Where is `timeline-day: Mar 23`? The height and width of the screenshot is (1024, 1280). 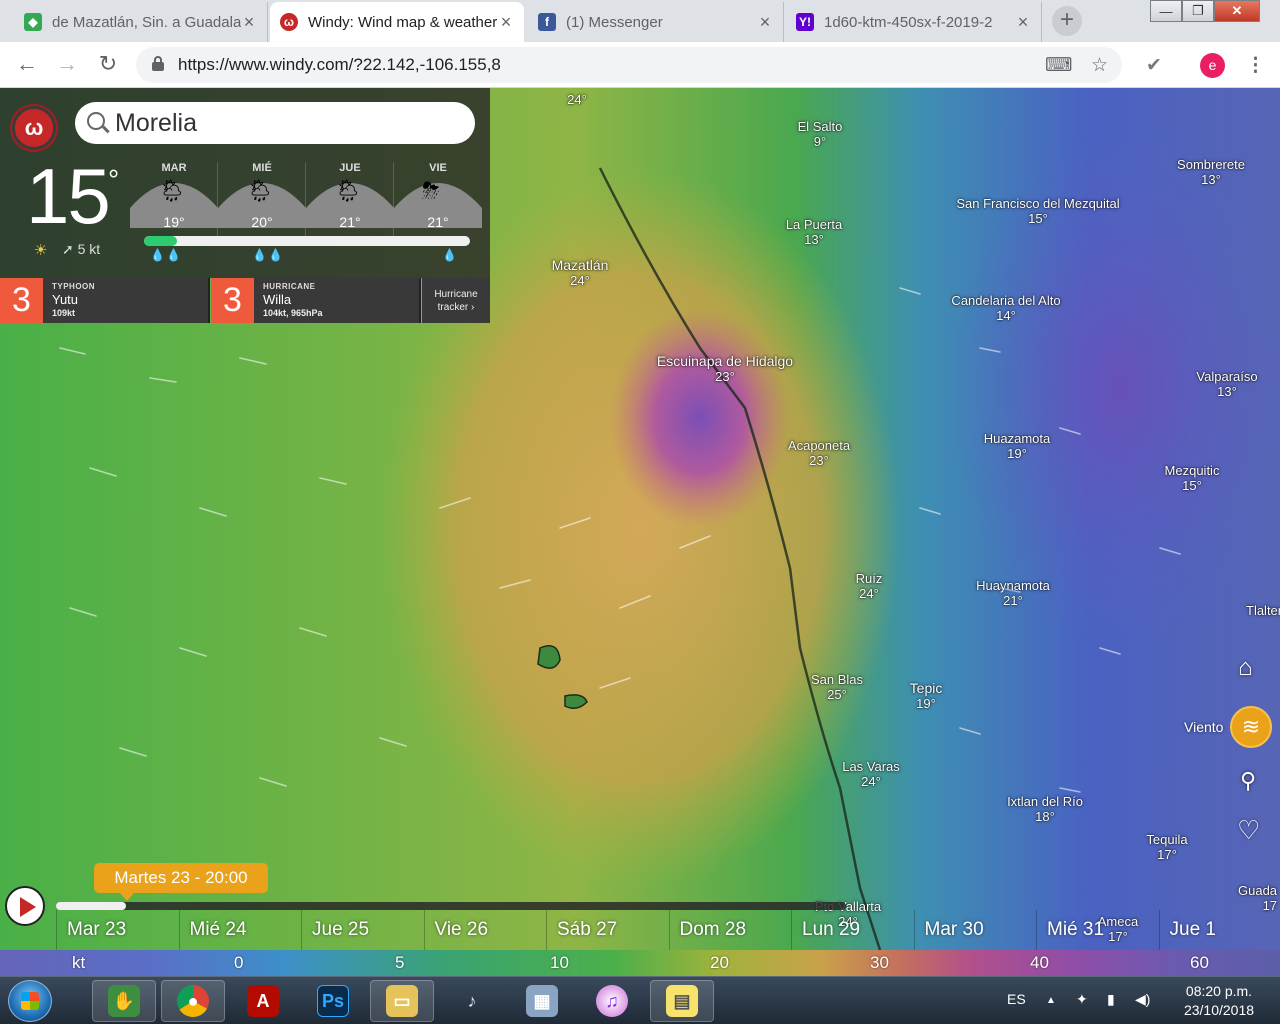 timeline-day: Mar 23 is located at coordinates (117, 930).